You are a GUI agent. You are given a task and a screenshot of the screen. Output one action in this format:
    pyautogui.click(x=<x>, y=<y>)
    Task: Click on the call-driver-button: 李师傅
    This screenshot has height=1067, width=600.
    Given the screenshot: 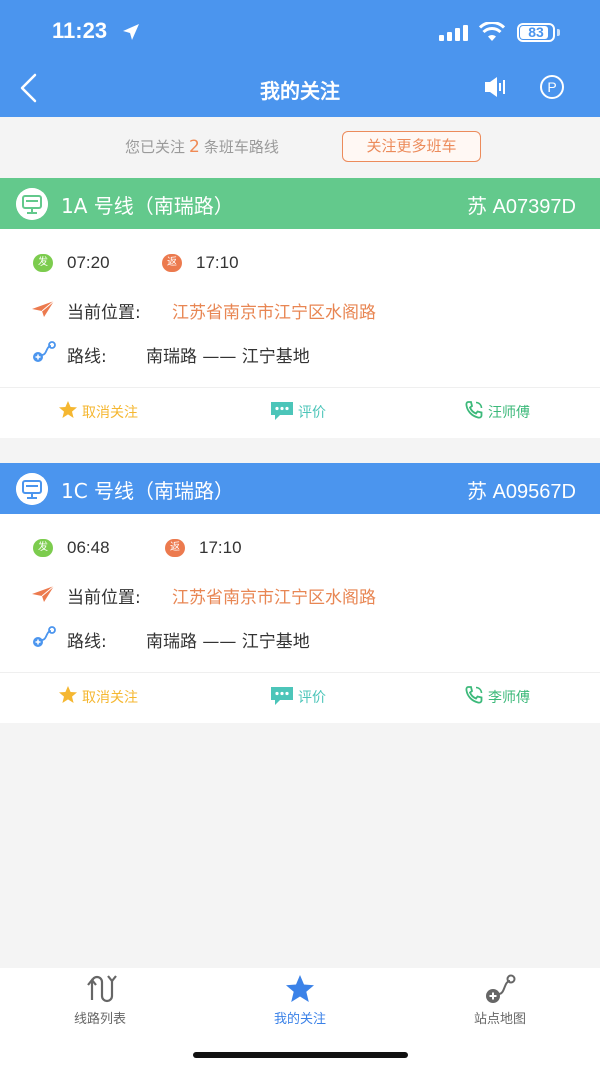 What is the action you would take?
    pyautogui.click(x=497, y=696)
    